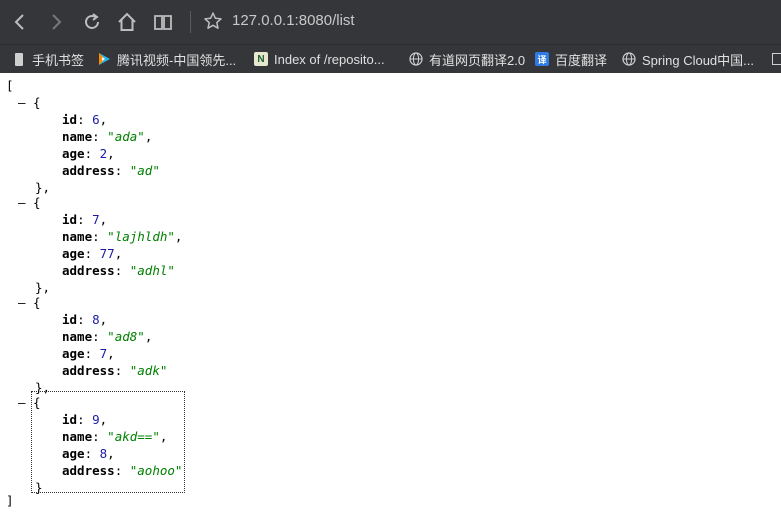 This screenshot has width=781, height=522. Describe the element at coordinates (85, 319) in the screenshot. I see `json-field-id: id: 8,` at that location.